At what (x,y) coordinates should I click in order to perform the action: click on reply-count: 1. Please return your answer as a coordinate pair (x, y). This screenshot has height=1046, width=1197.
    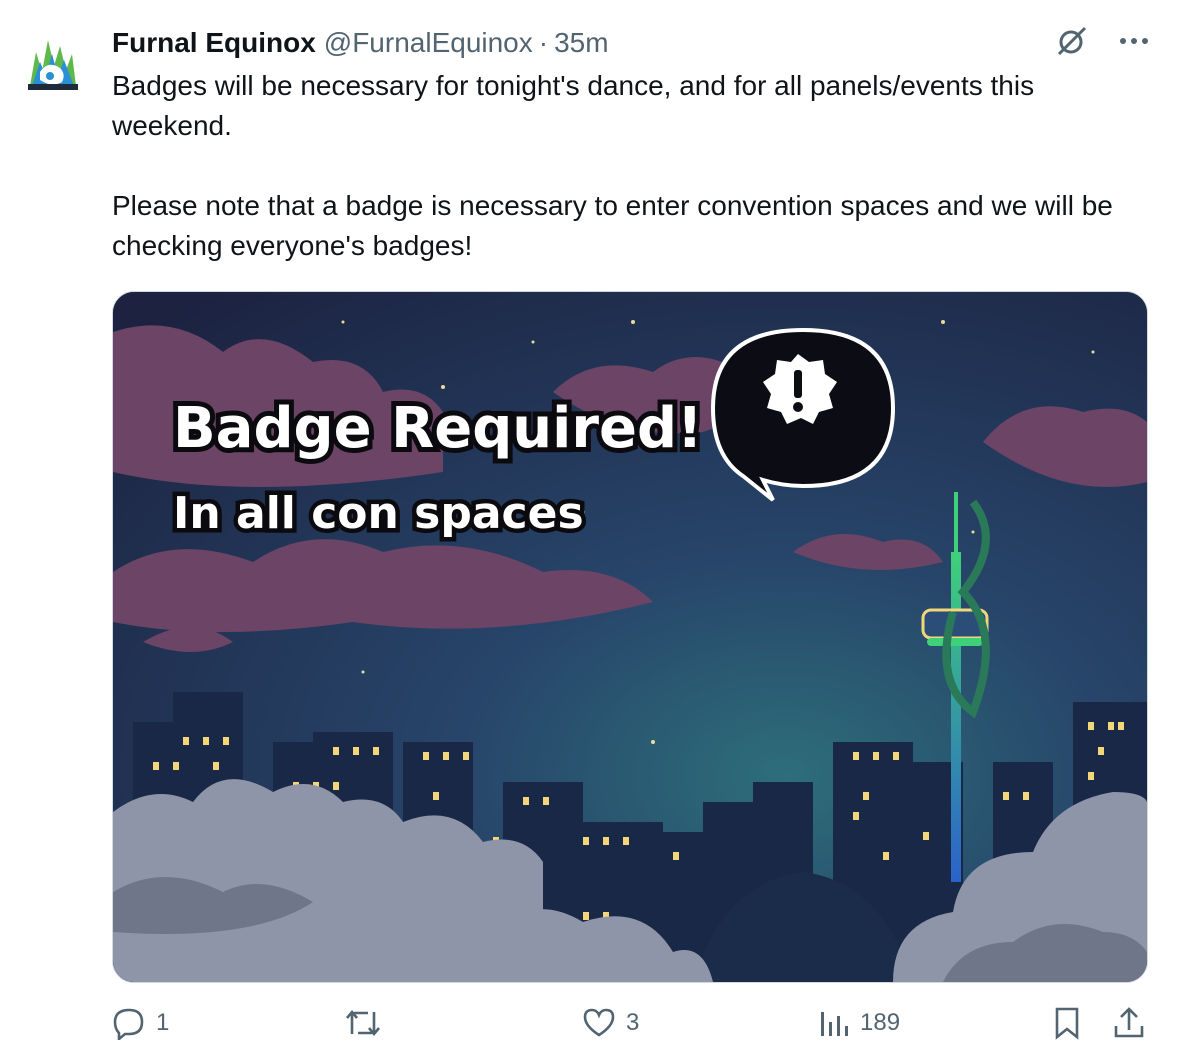
    Looking at the image, I should click on (163, 1022).